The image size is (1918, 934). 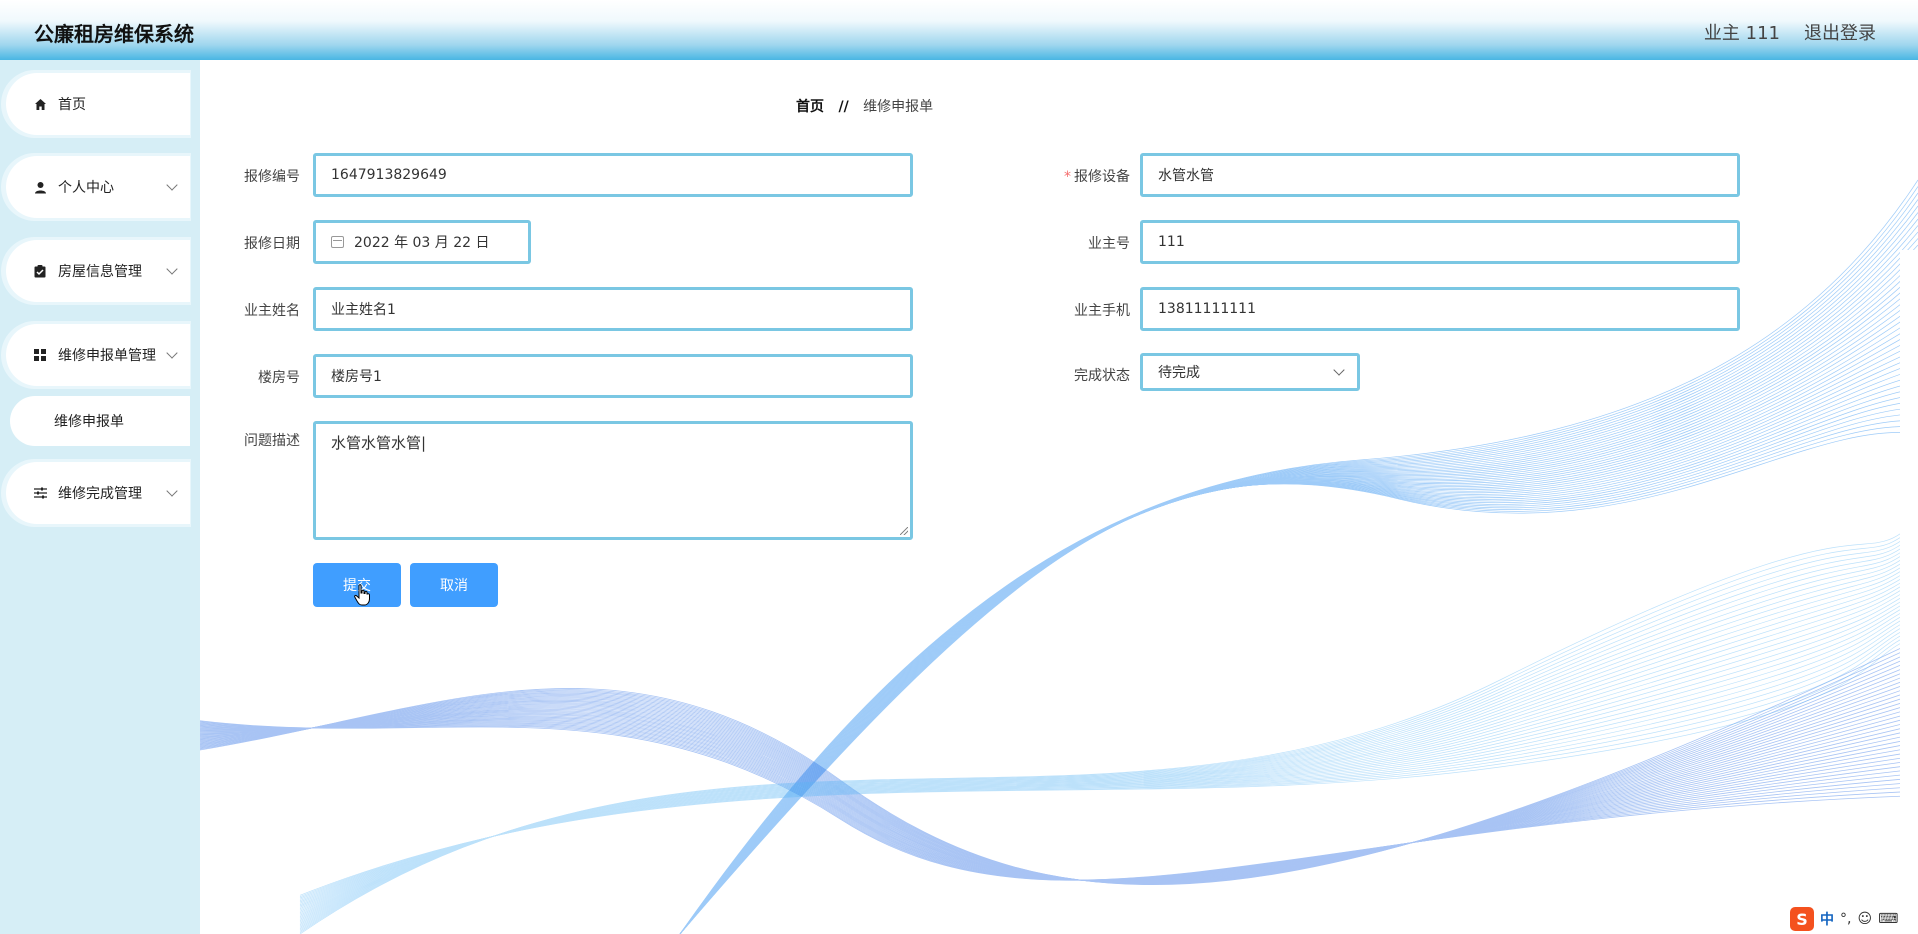 I want to click on owner-no-field, so click(x=1440, y=242).